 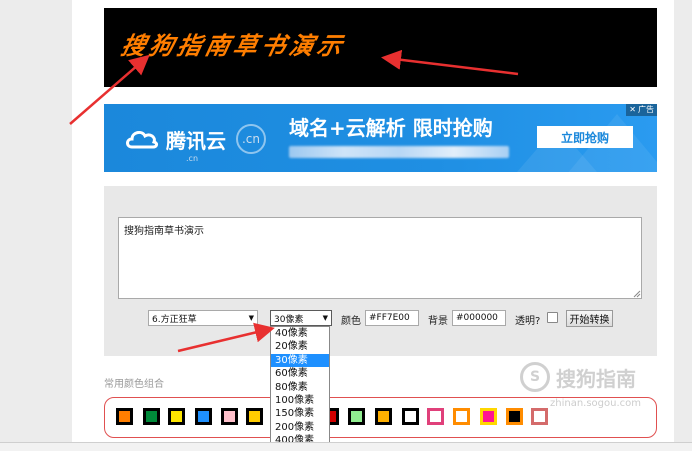 What do you see at coordinates (109, 89) in the screenshot?
I see `arrow-to-preview` at bounding box center [109, 89].